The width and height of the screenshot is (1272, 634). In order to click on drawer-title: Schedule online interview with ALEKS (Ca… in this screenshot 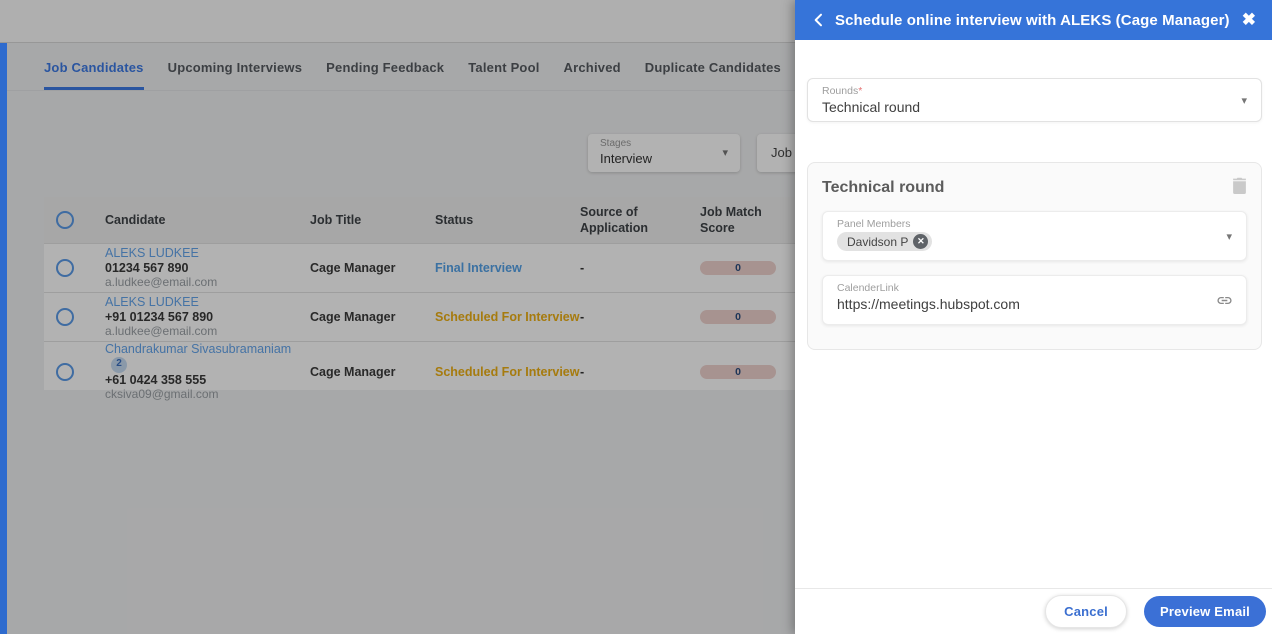, I will do `click(1032, 20)`.